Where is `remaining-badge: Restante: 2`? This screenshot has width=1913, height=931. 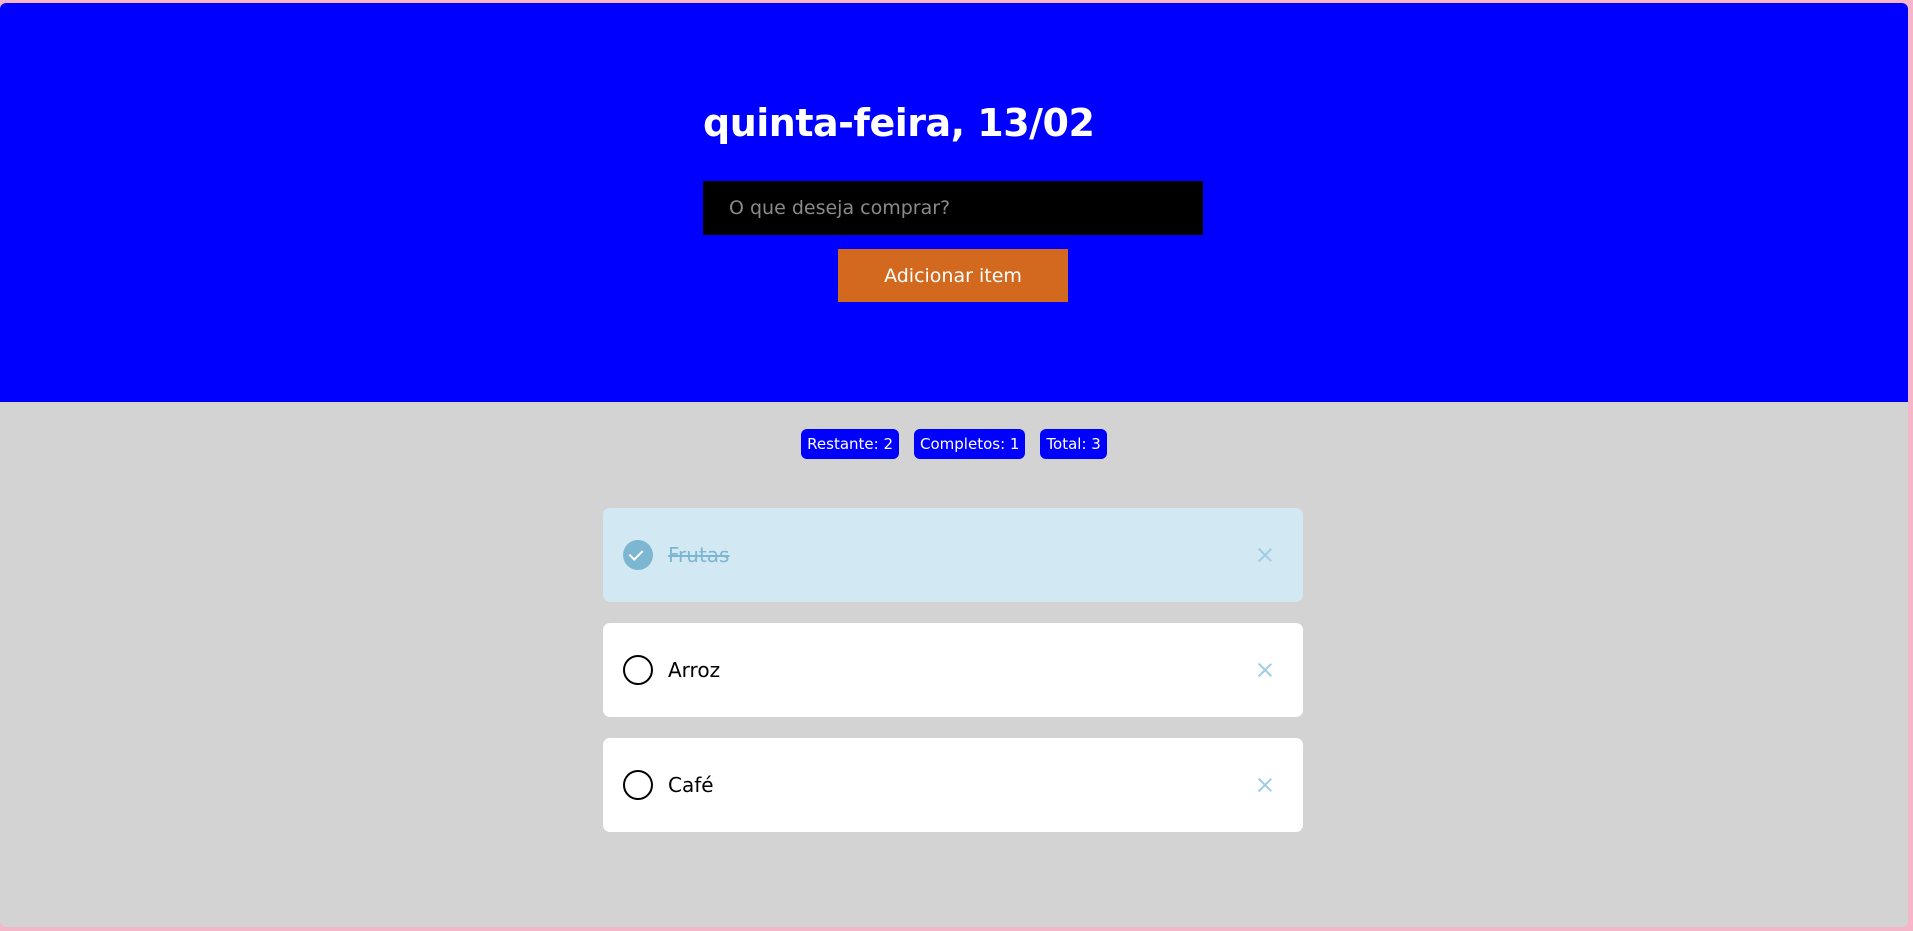
remaining-badge: Restante: 2 is located at coordinates (850, 444).